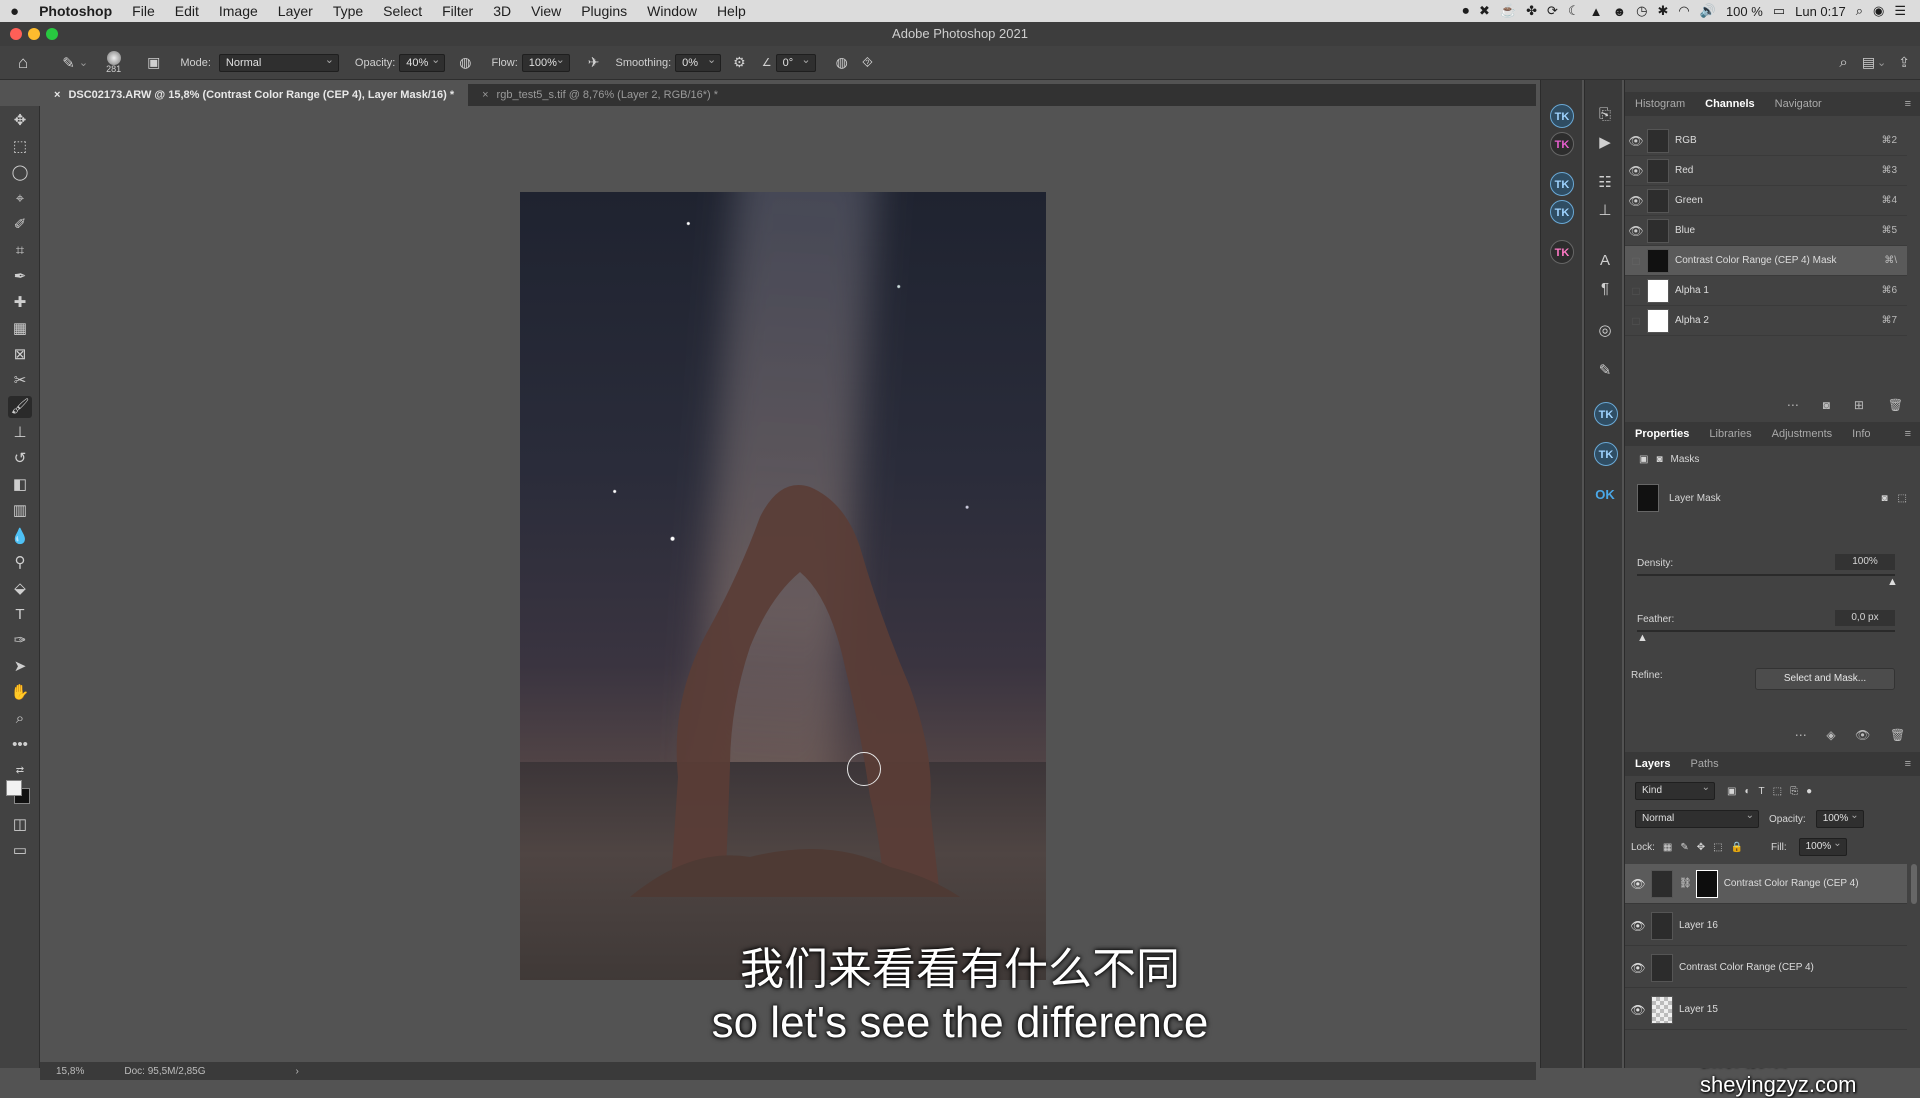 The height and width of the screenshot is (1098, 1920). Describe the element at coordinates (1766, 631) in the screenshot. I see `feather-slider-track` at that location.